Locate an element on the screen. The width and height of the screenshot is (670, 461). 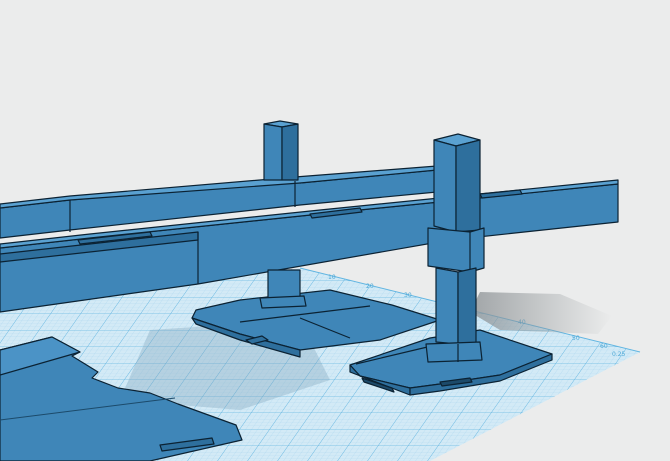
axis-label: 20 is located at coordinates (370, 286).